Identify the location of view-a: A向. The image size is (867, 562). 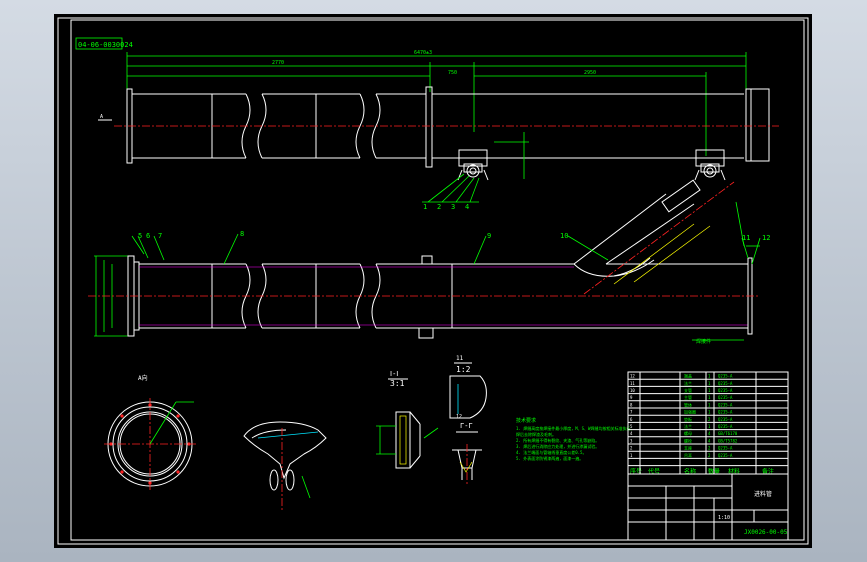
(150, 432).